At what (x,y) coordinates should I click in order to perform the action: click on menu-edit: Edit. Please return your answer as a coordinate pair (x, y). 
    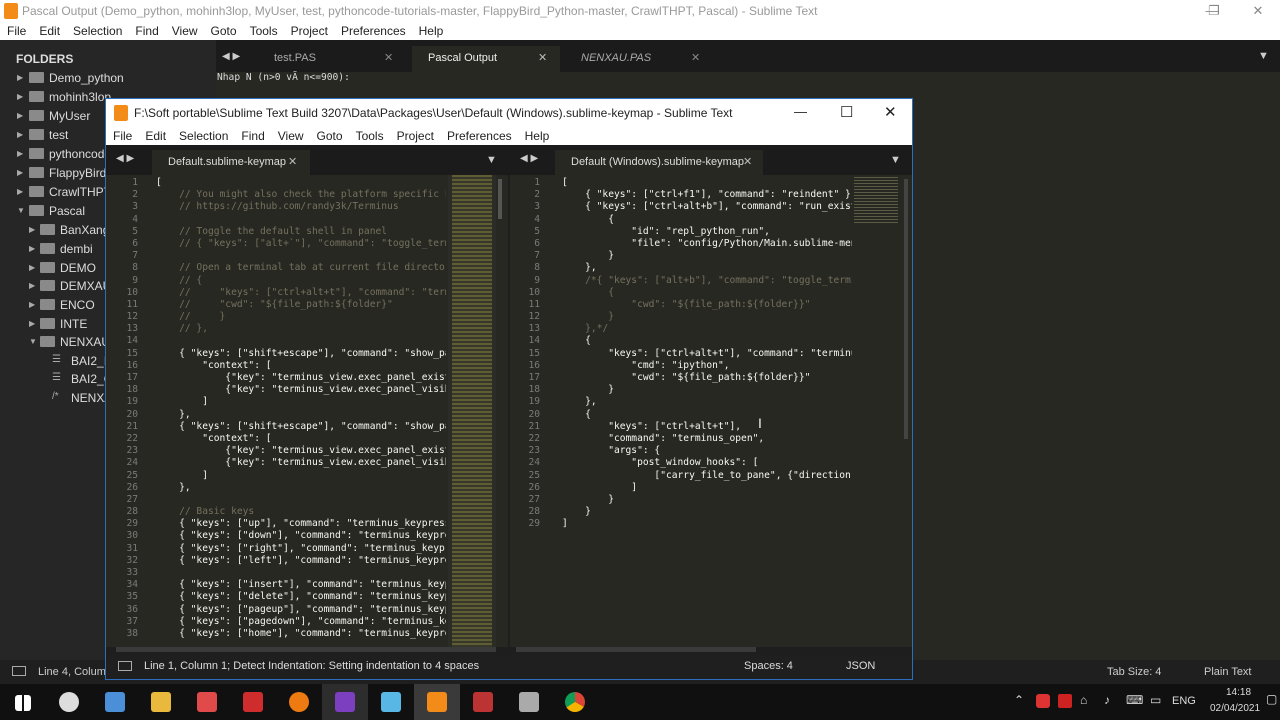
    Looking at the image, I should click on (155, 135).